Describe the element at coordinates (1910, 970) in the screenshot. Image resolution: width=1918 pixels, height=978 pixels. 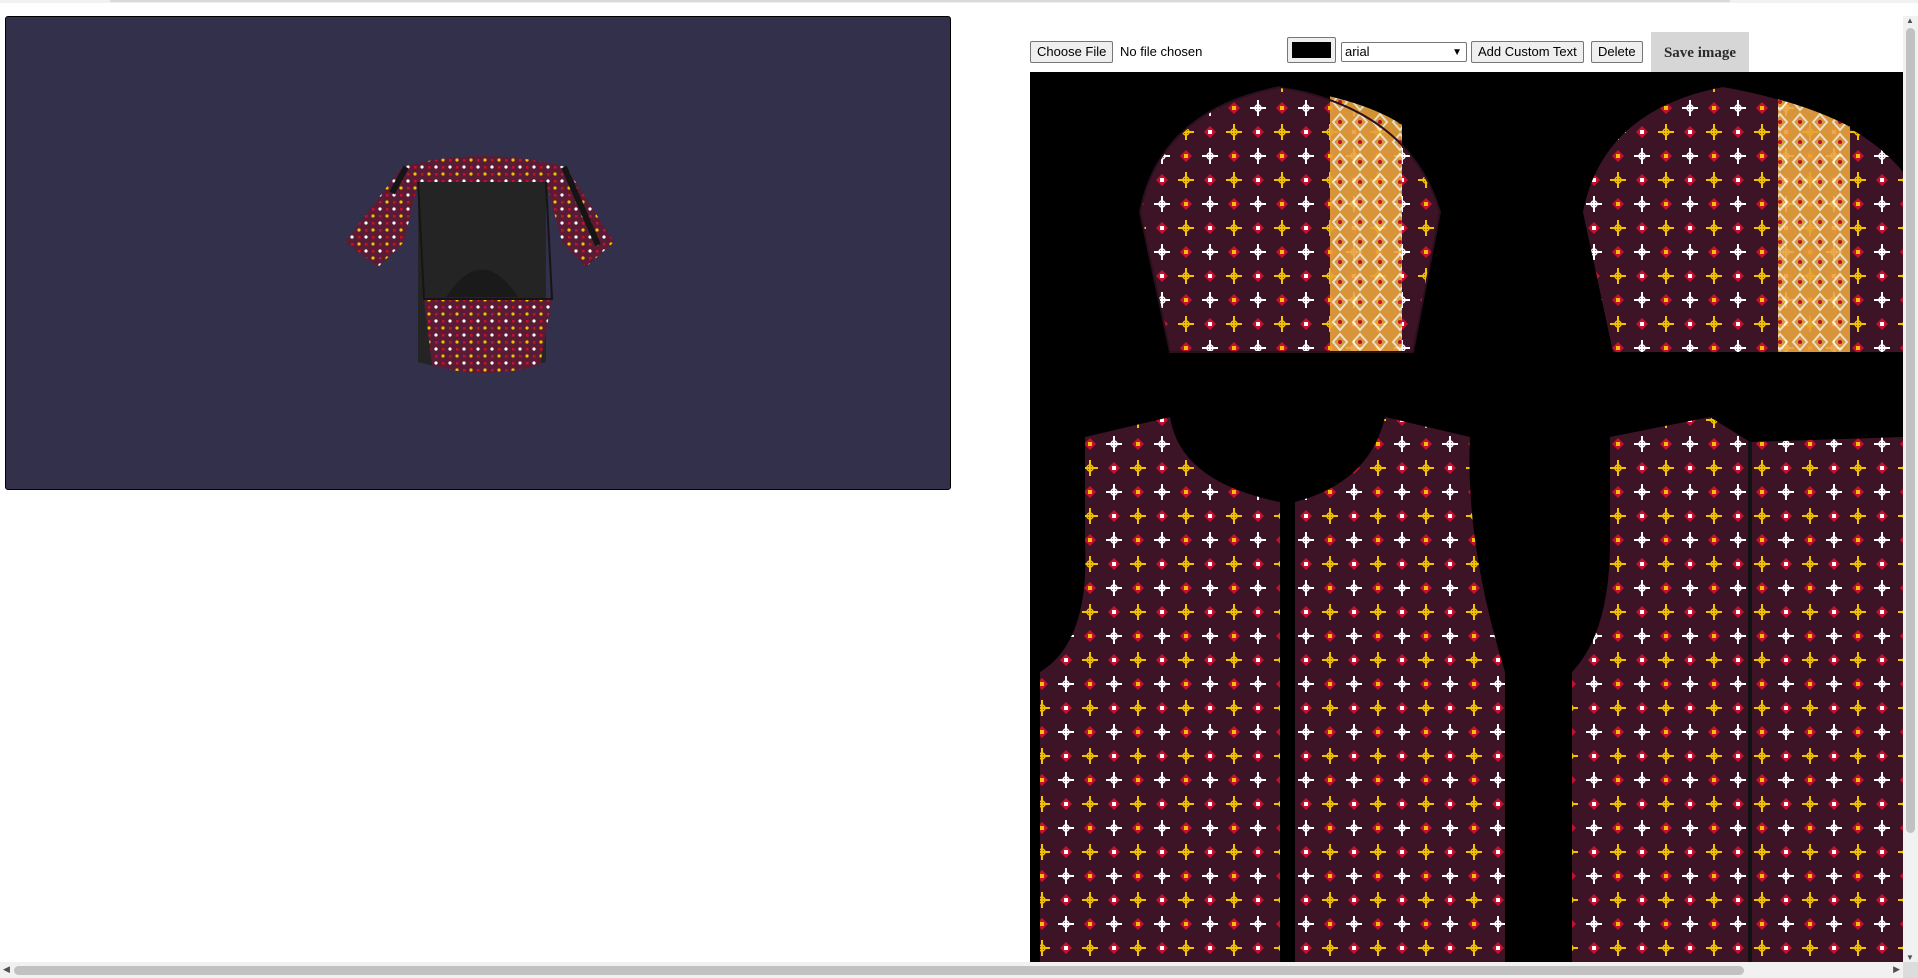
I see `scrollbar-corner` at that location.